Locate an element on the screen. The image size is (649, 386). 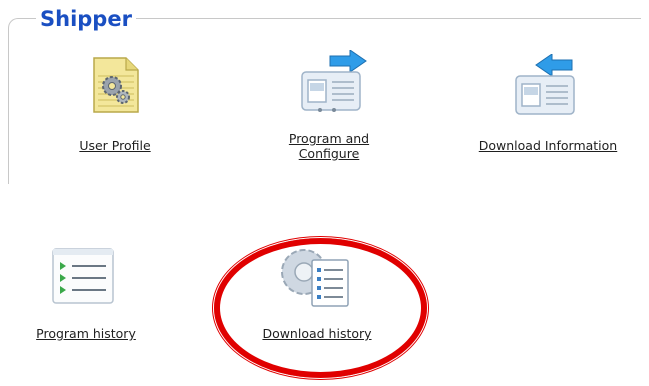
program-configure-link: Program and Configure is located at coordinates (329, 146).